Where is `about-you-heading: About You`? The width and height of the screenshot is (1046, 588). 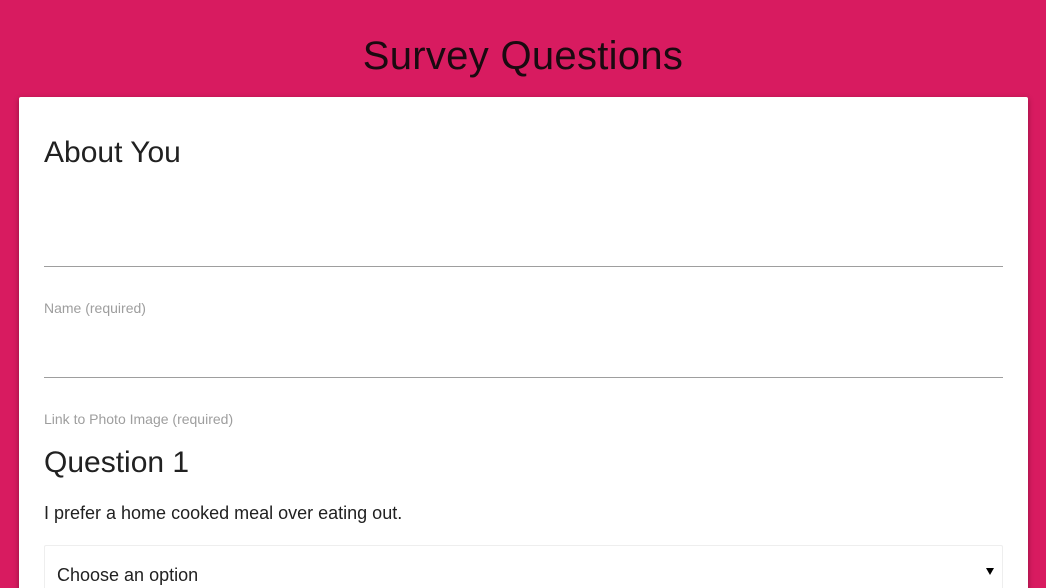 about-you-heading: About You is located at coordinates (112, 152).